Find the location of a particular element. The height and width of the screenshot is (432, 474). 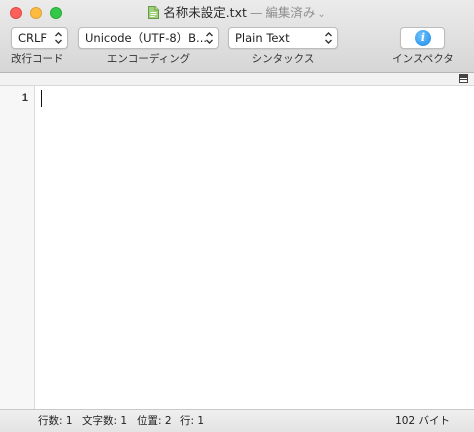

syntax-popup: Plain Text is located at coordinates (283, 38).